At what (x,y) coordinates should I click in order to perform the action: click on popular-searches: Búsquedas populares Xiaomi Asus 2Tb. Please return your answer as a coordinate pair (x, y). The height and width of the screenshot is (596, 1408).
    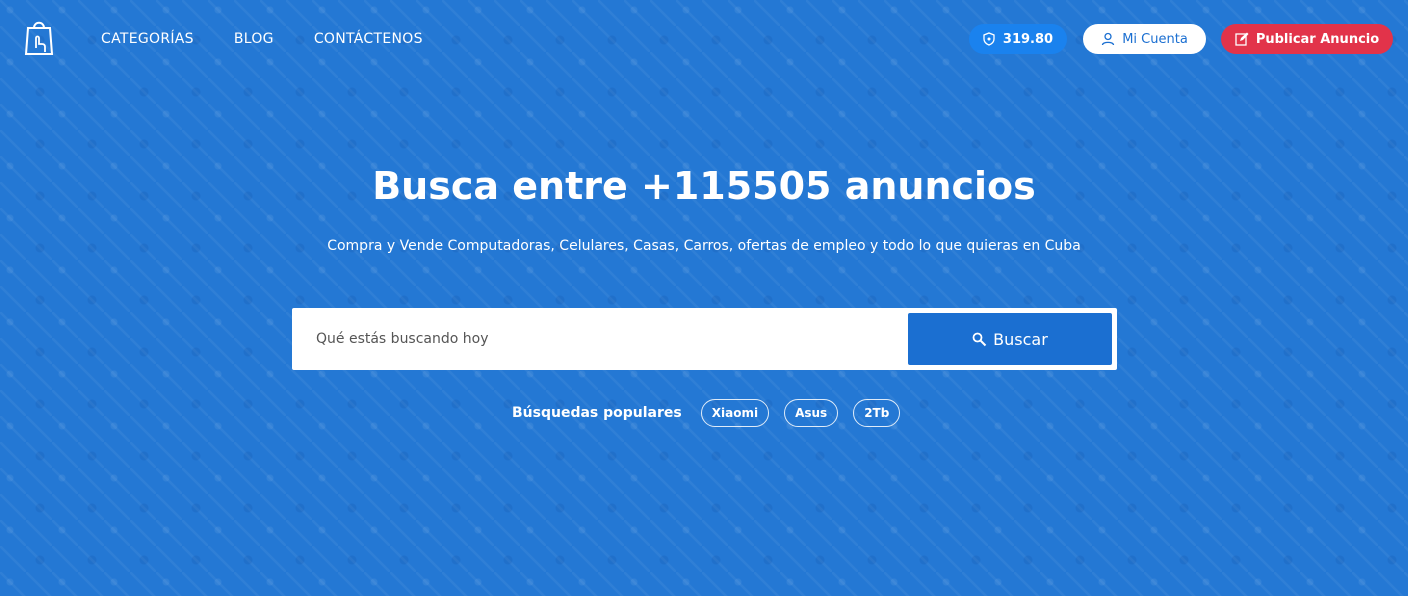
    Looking at the image, I should click on (713, 413).